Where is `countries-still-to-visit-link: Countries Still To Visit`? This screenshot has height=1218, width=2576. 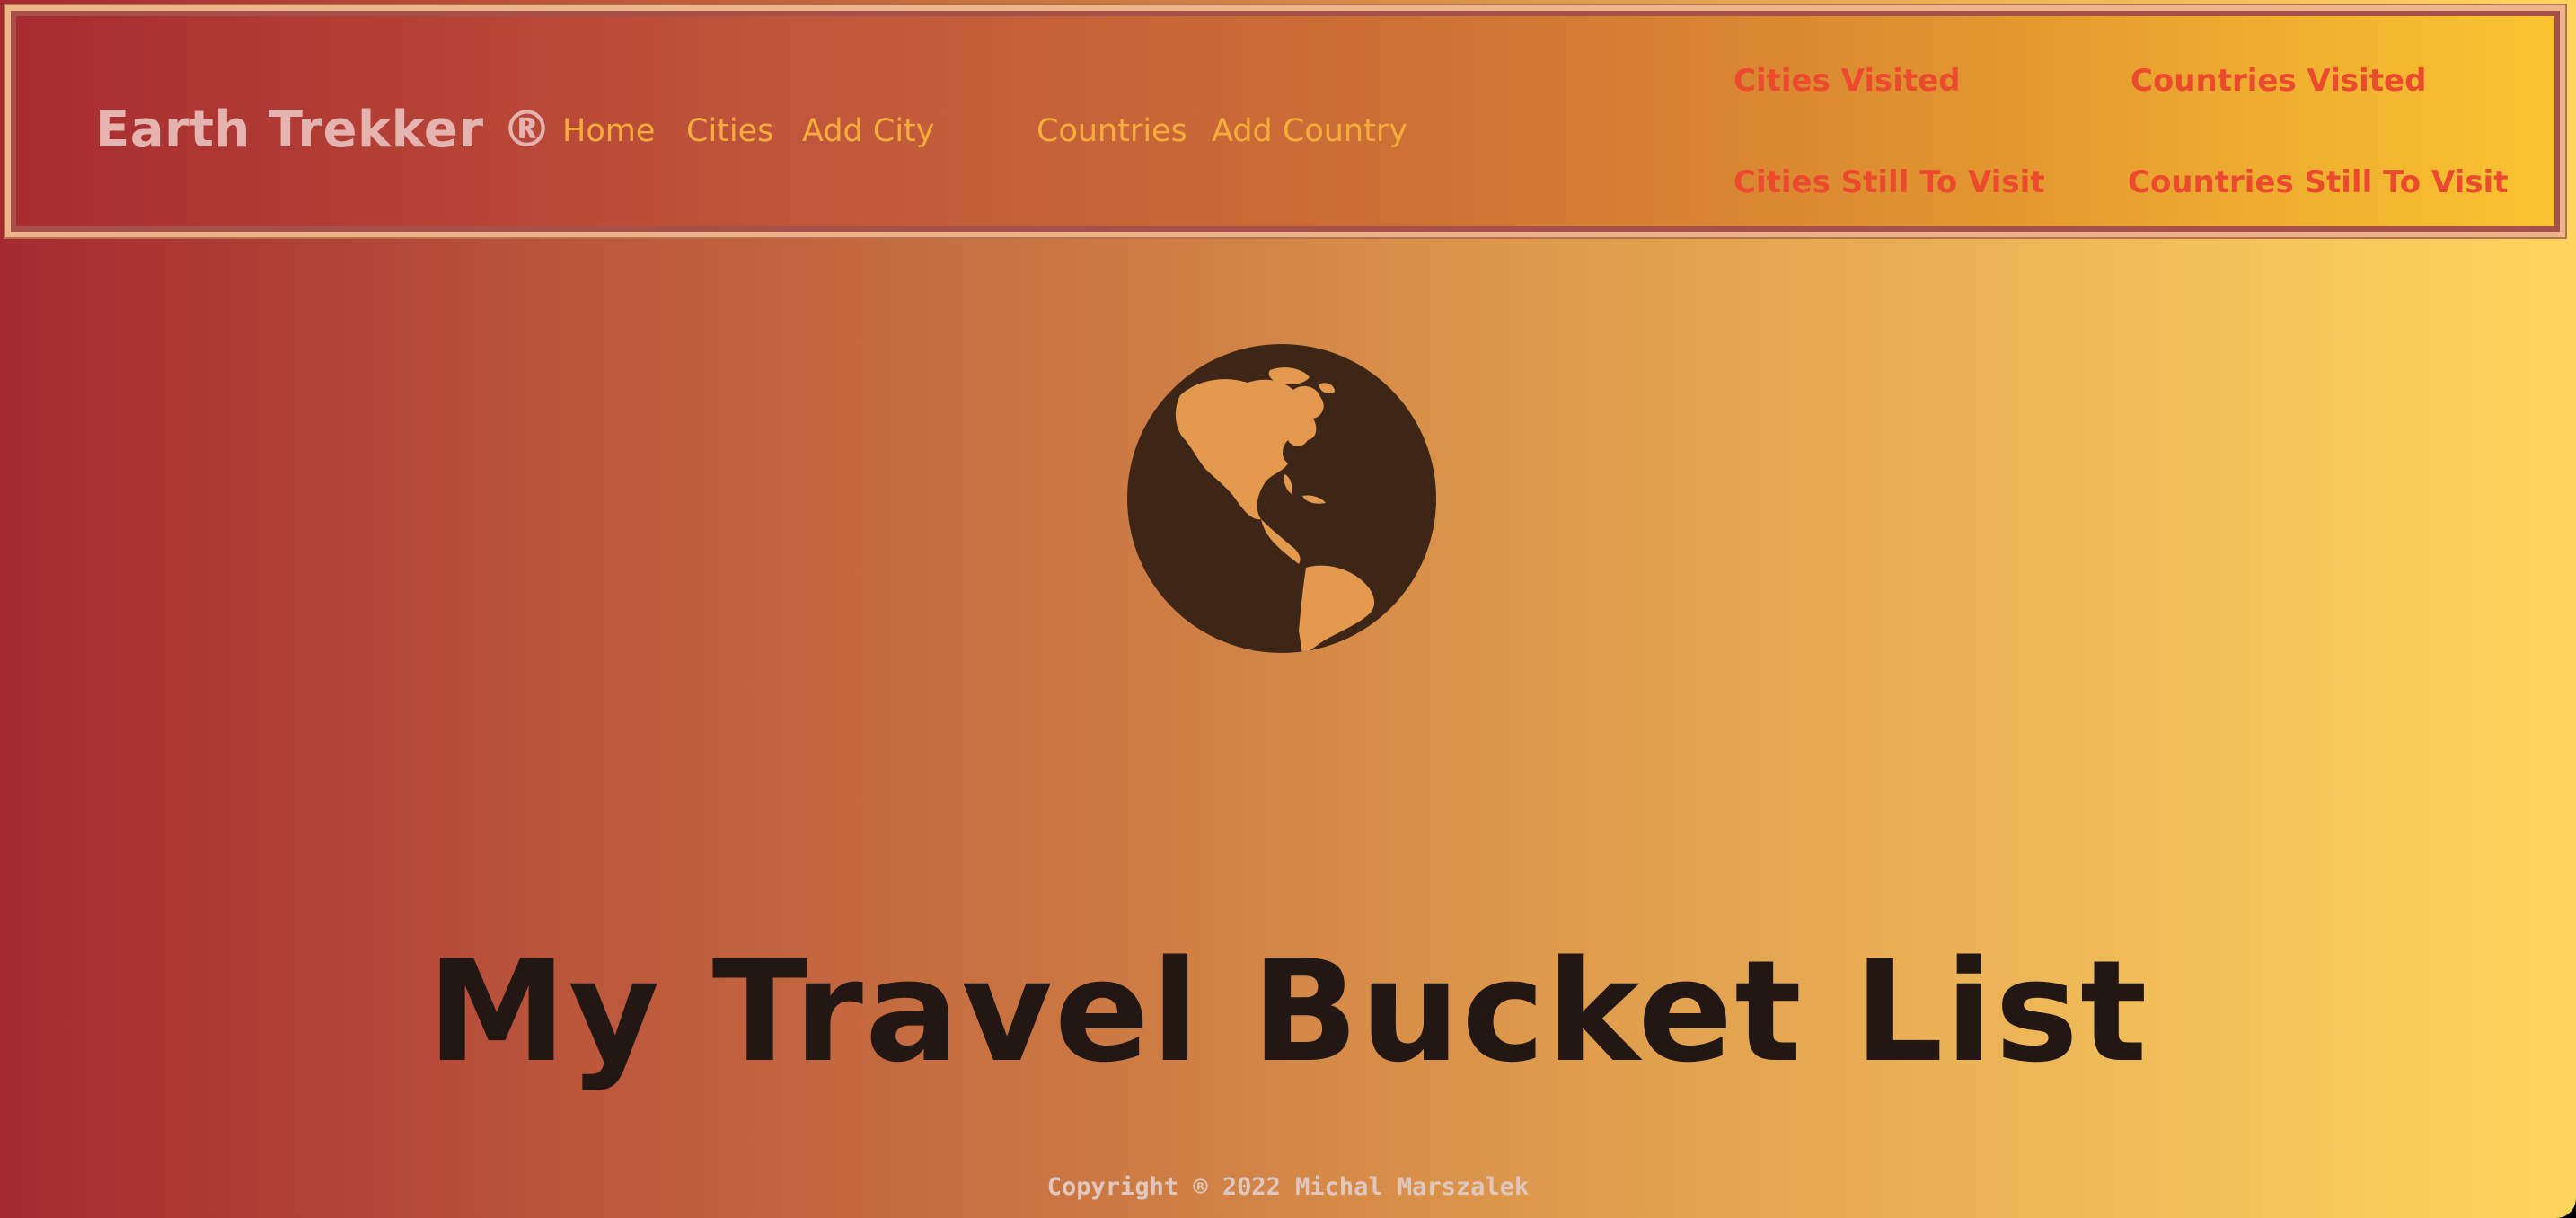 countries-still-to-visit-link: Countries Still To Visit is located at coordinates (2318, 182).